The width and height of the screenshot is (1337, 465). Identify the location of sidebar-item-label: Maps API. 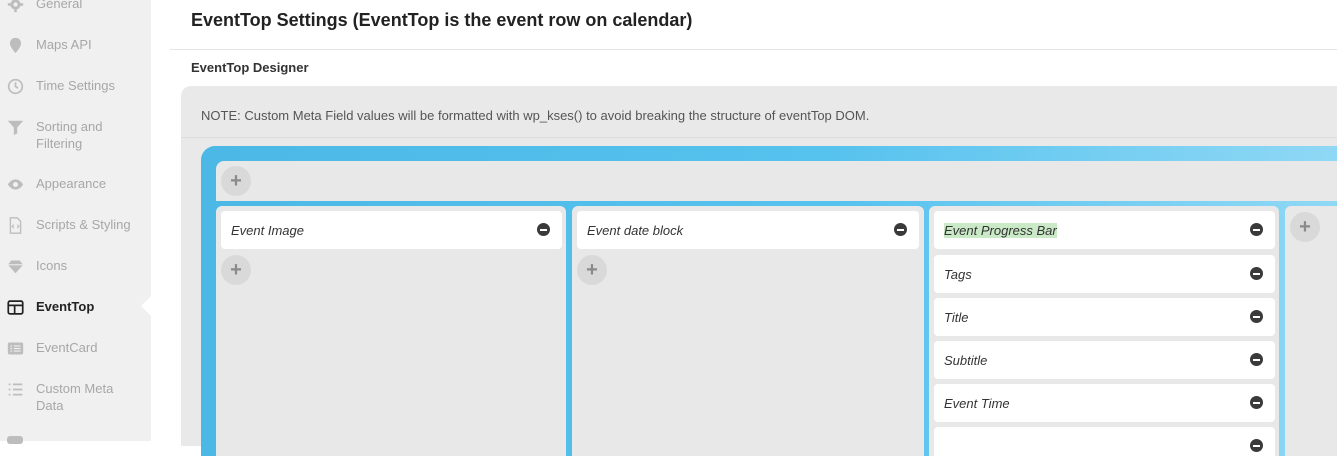
(64, 44).